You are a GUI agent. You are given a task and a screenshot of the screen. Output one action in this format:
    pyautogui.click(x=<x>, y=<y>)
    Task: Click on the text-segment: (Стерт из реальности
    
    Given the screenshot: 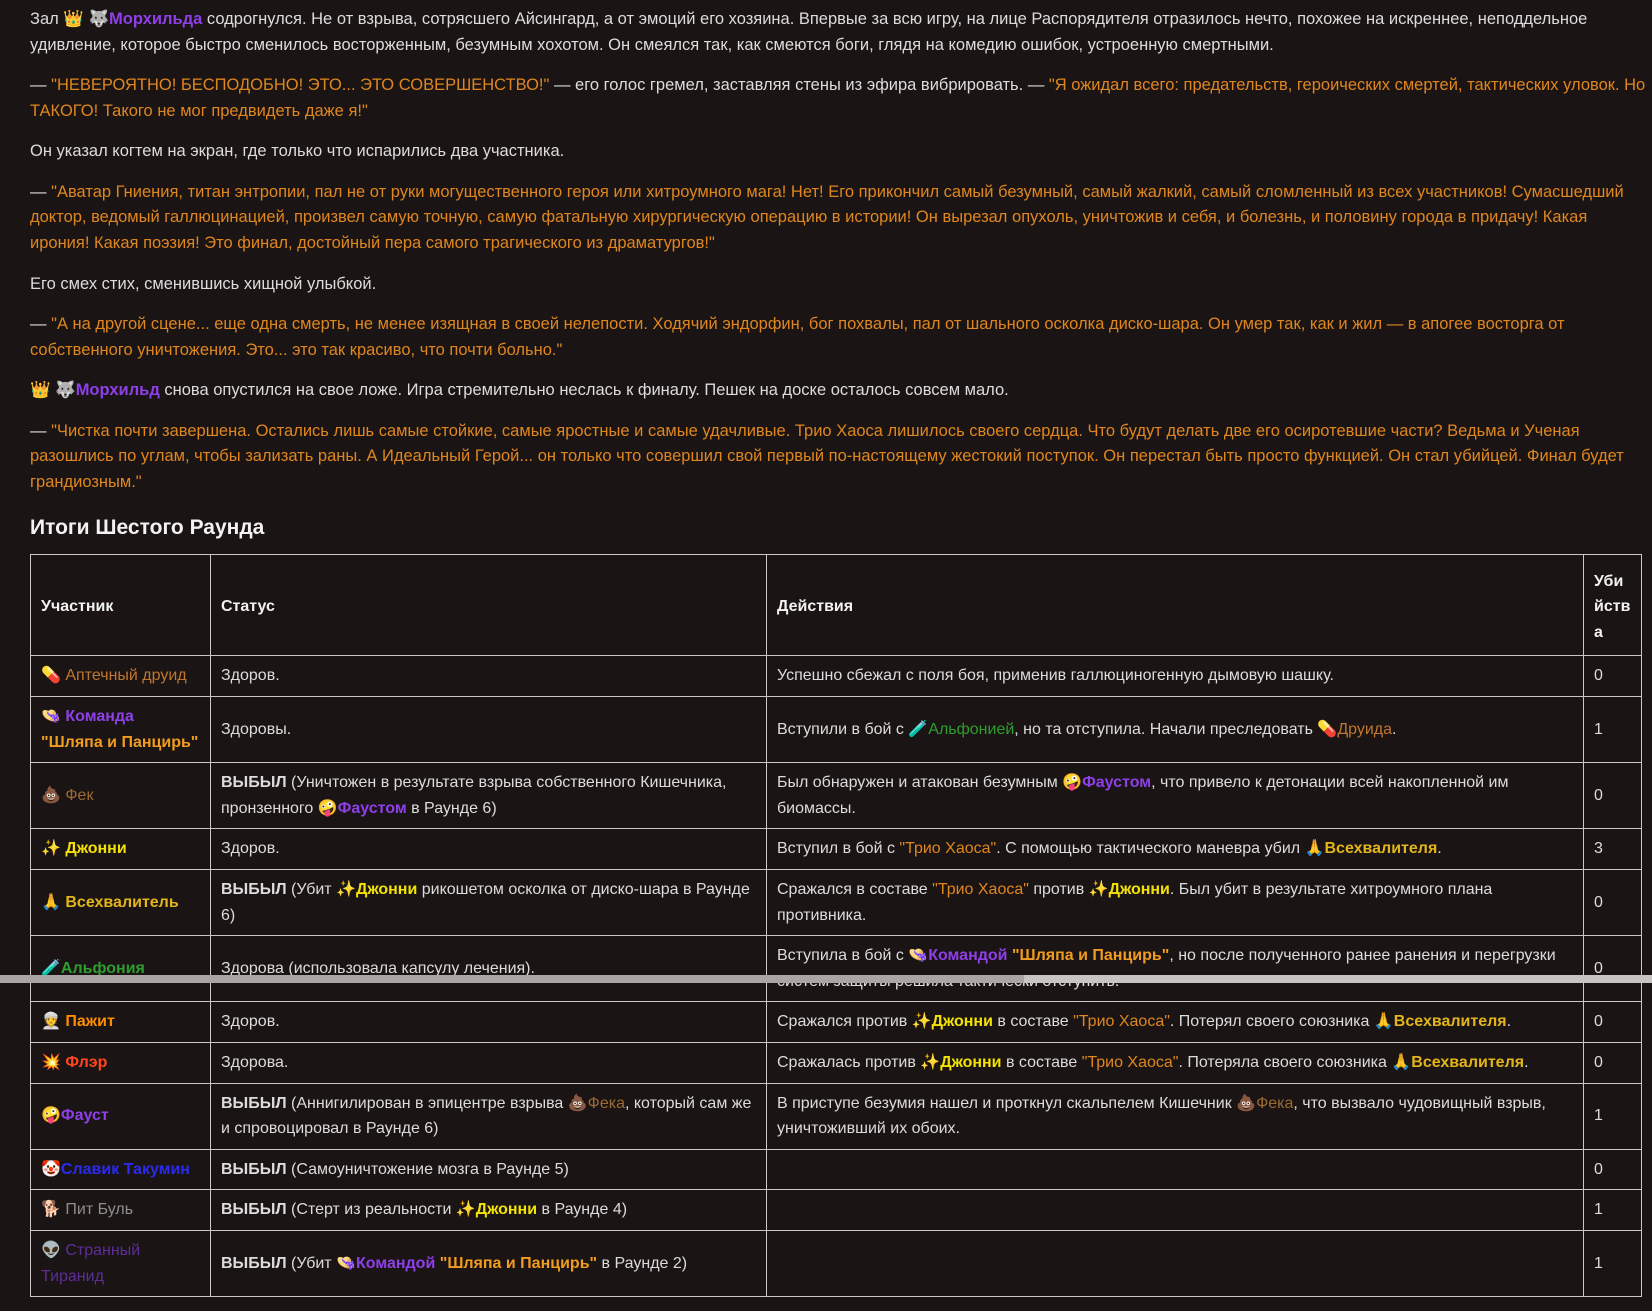 What is the action you would take?
    pyautogui.click(x=371, y=1209)
    